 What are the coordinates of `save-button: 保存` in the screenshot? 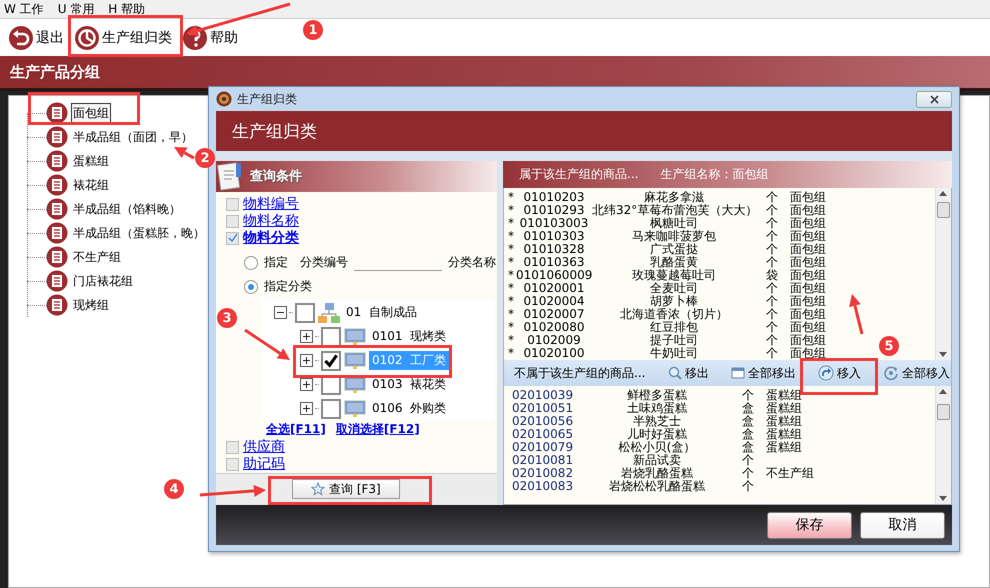 It's located at (809, 525).